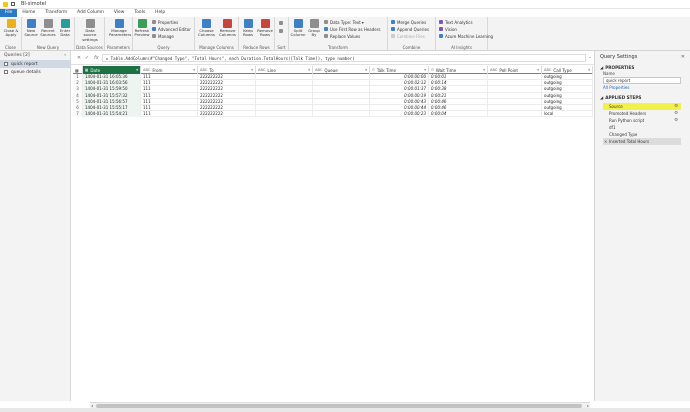 The image size is (690, 412). I want to click on column-header-talk-time: ⏱ Talk Time ▾, so click(399, 70).